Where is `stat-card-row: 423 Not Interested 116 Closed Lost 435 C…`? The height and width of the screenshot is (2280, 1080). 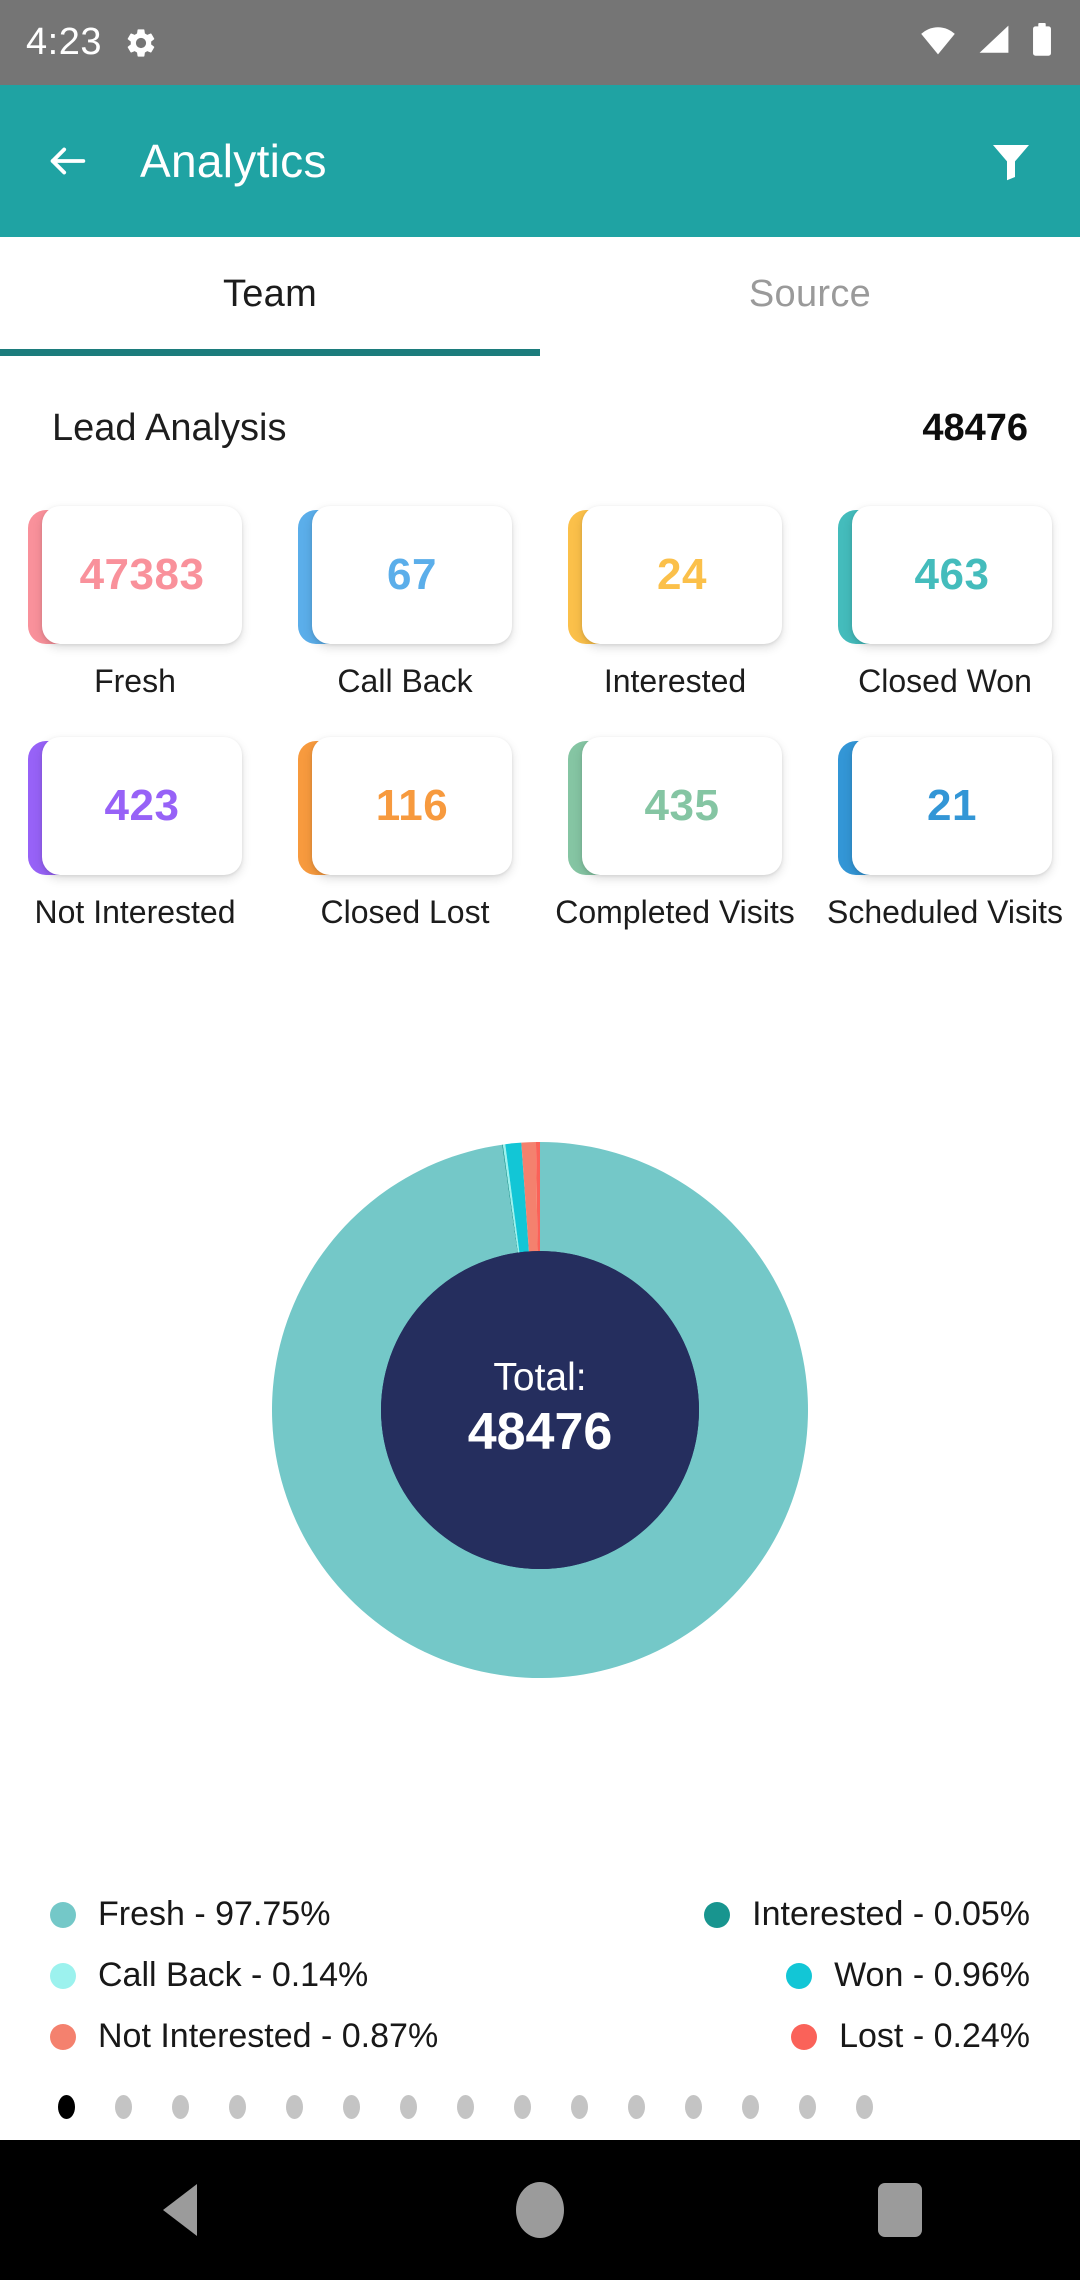
stat-card-row: 423 Not Interested 116 Closed Lost 435 C… is located at coordinates (540, 830).